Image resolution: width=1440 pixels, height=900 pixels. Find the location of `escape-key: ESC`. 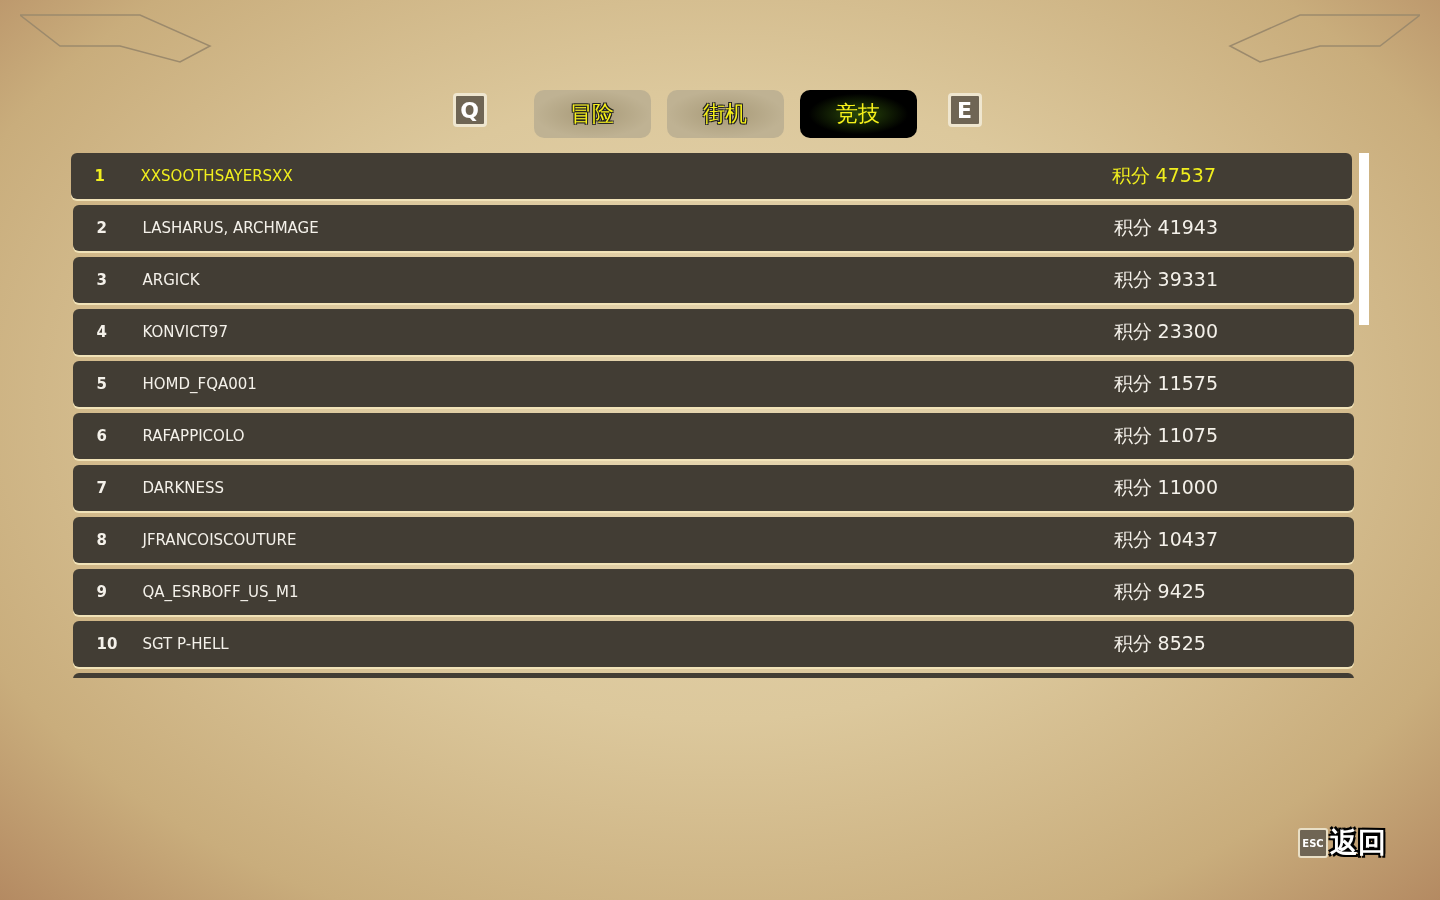

escape-key: ESC is located at coordinates (1313, 843).